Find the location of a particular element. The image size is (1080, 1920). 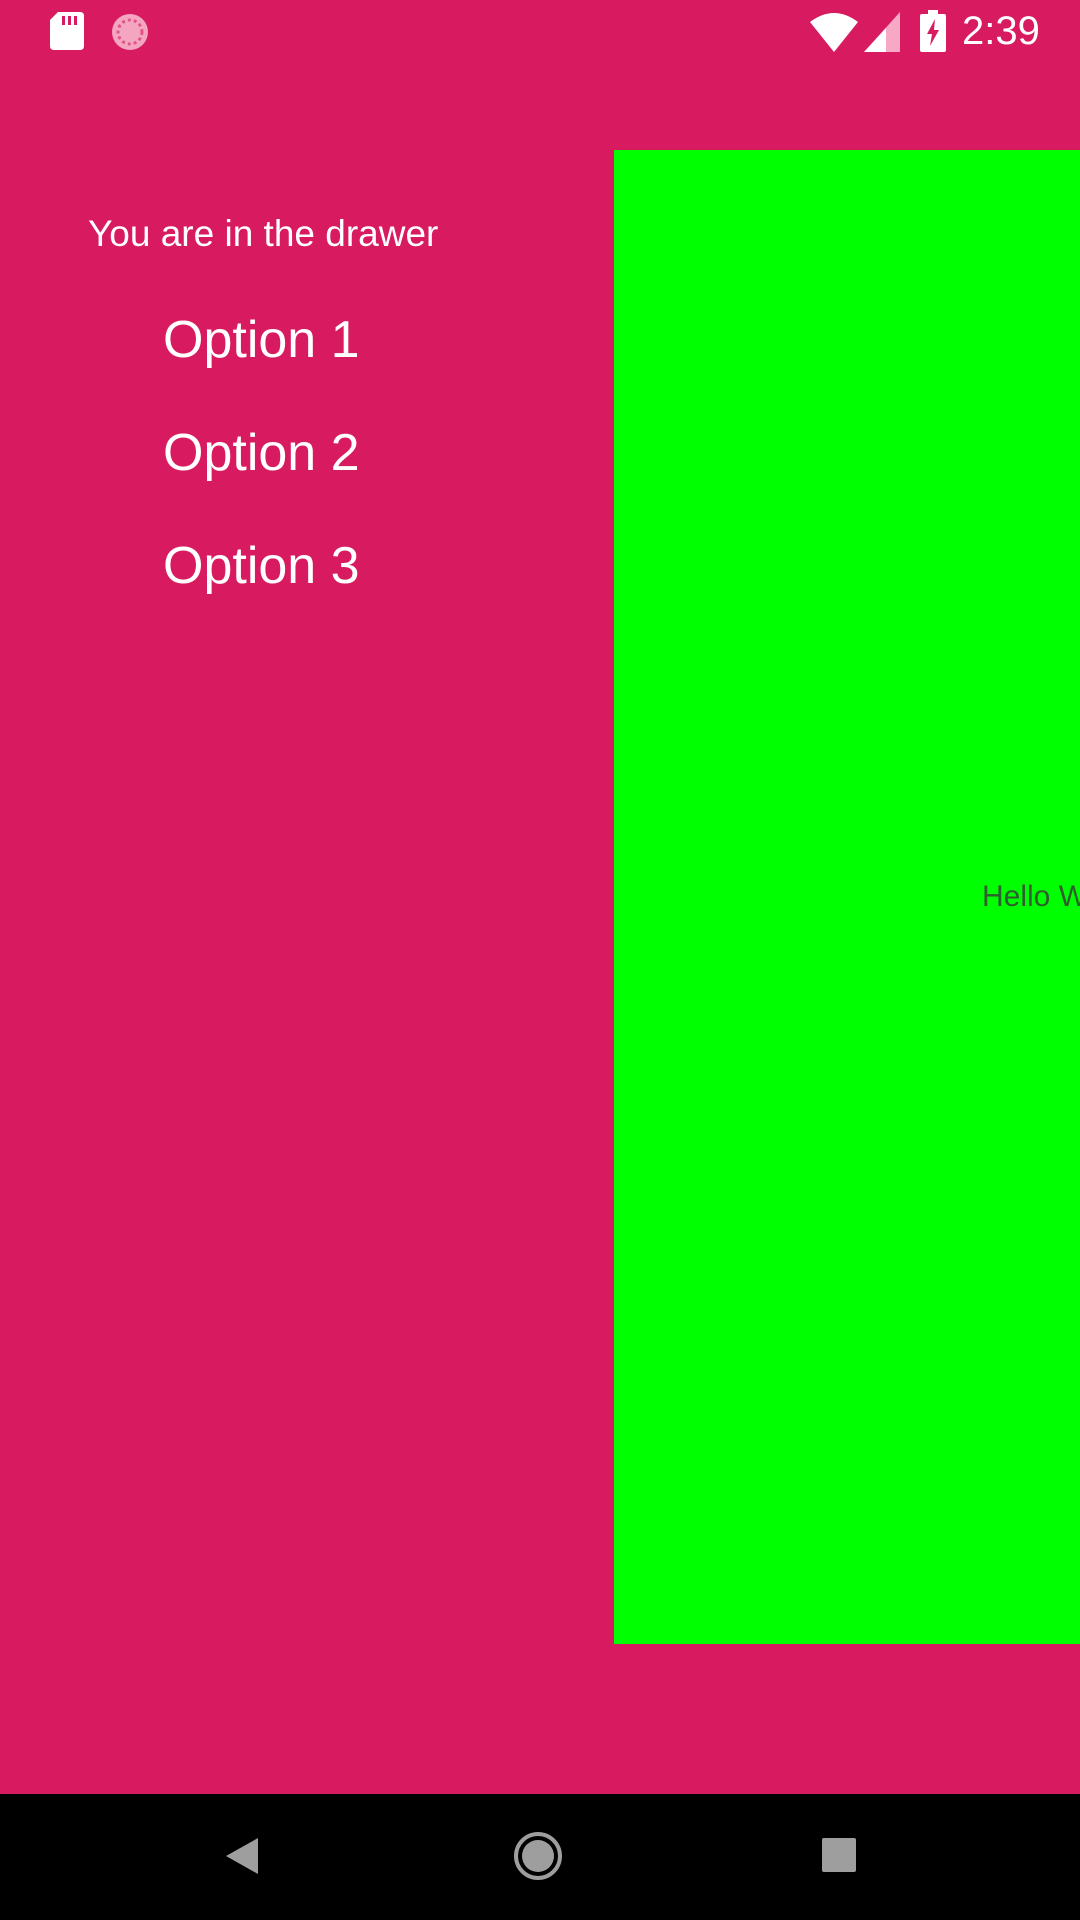

battery-charging-icon is located at coordinates (933, 31).